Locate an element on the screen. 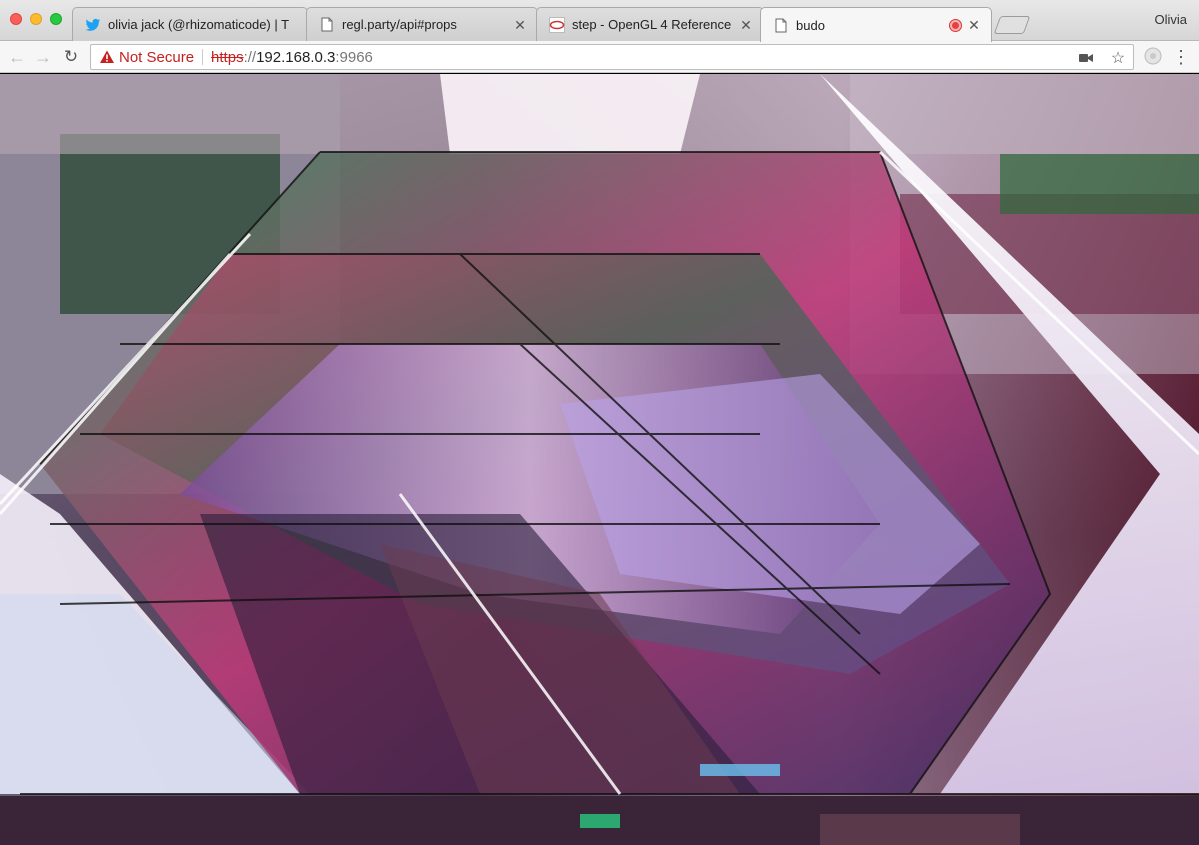 The height and width of the screenshot is (845, 1199). reload-icon: ↻ is located at coordinates (71, 57).